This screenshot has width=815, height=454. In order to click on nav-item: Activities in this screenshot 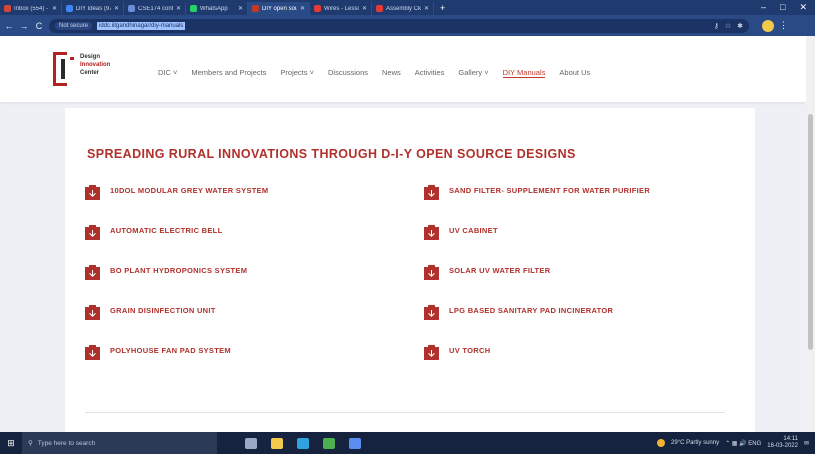, I will do `click(430, 73)`.